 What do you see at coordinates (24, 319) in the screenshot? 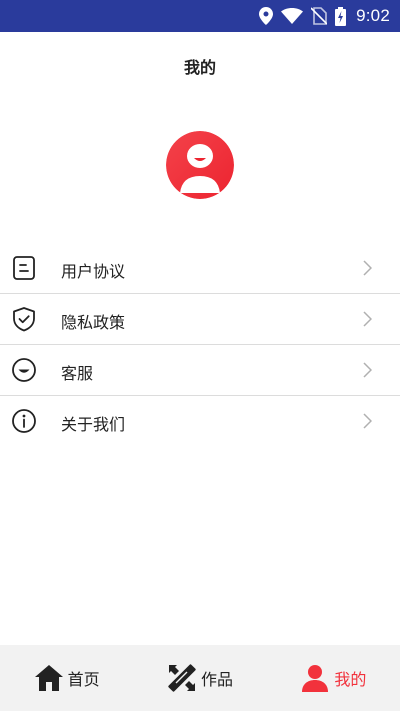
I see `shield-check-icon` at bounding box center [24, 319].